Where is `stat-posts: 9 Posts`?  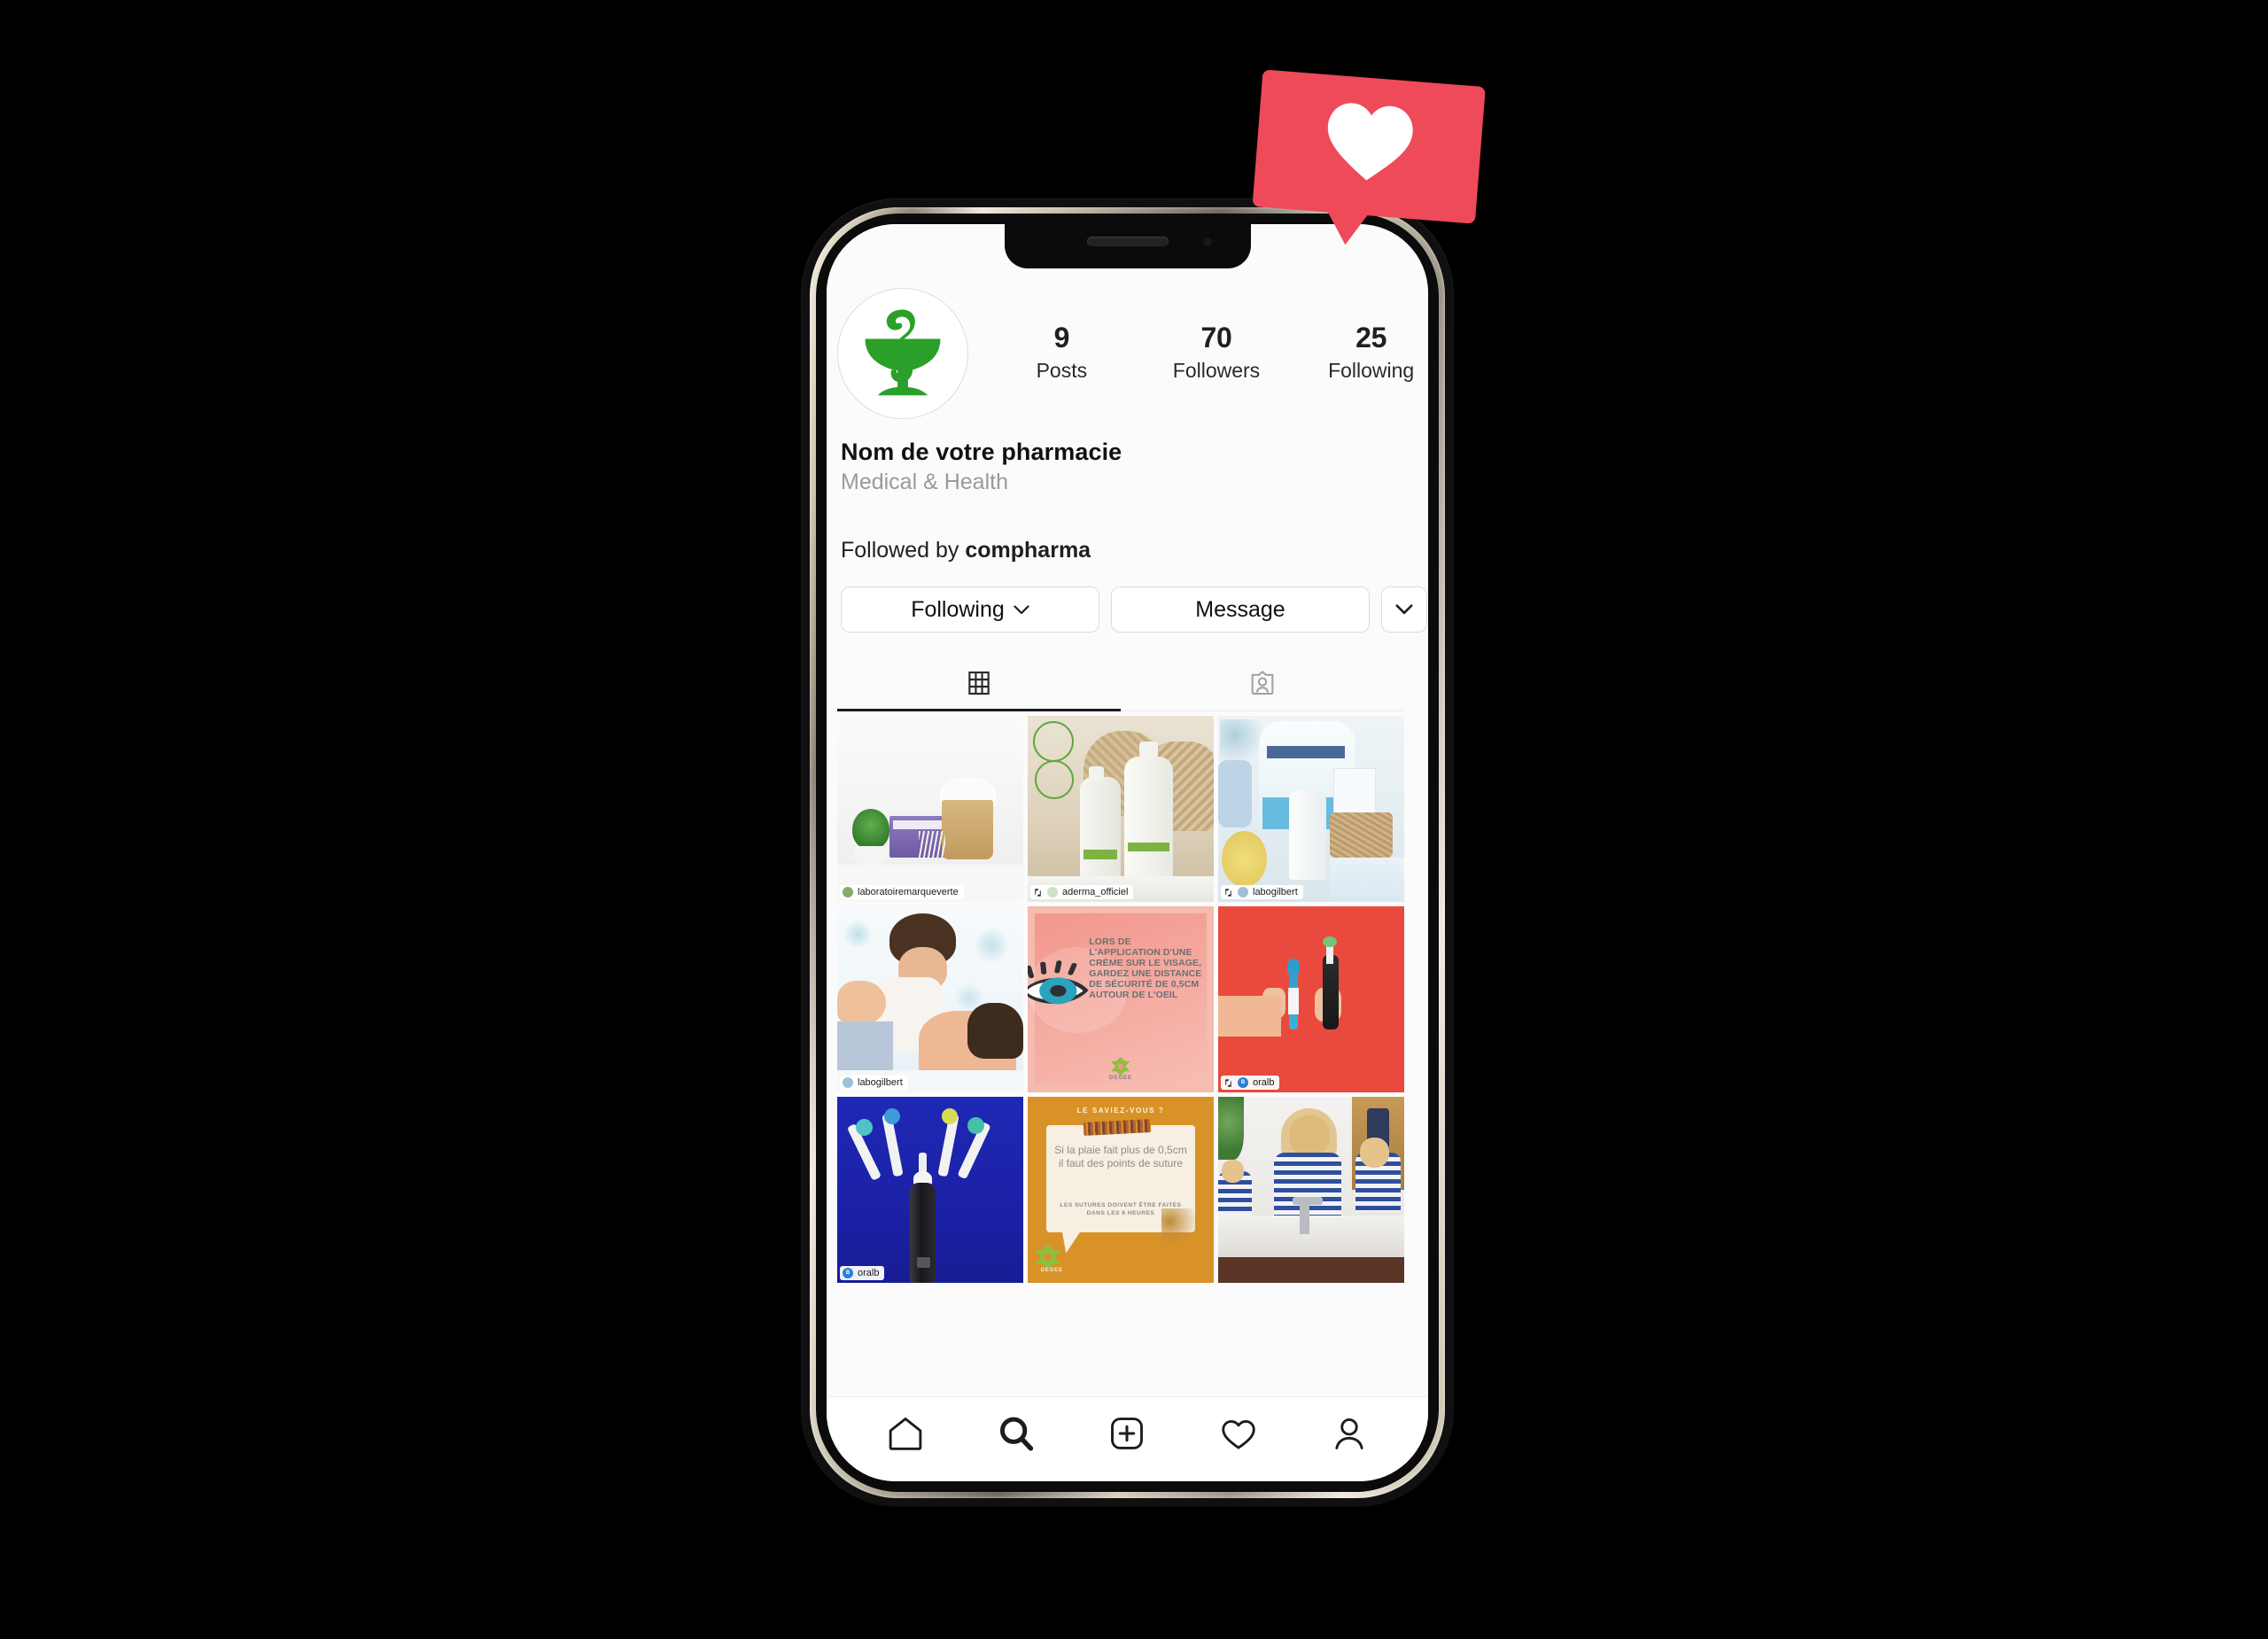 stat-posts: 9 Posts is located at coordinates (1061, 353).